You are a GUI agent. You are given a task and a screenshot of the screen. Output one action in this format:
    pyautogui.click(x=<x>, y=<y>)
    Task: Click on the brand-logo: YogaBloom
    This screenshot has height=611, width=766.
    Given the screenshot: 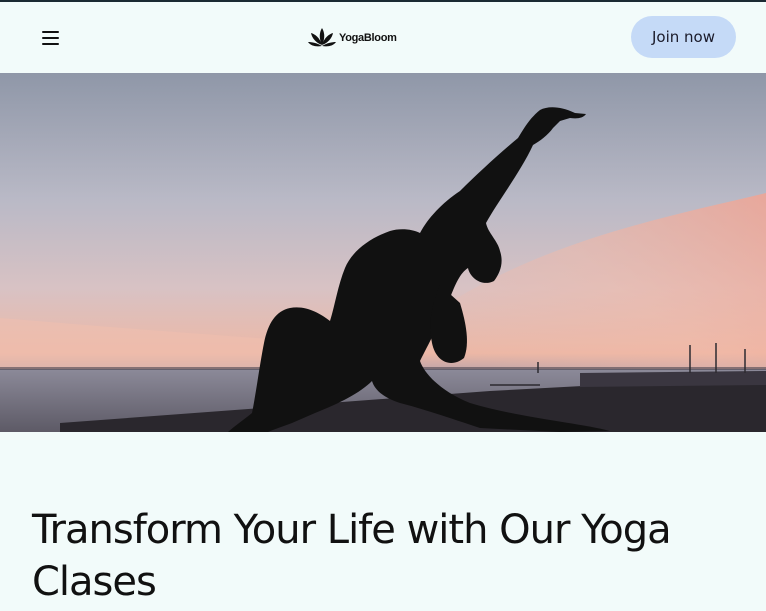 What is the action you would take?
    pyautogui.click(x=352, y=38)
    